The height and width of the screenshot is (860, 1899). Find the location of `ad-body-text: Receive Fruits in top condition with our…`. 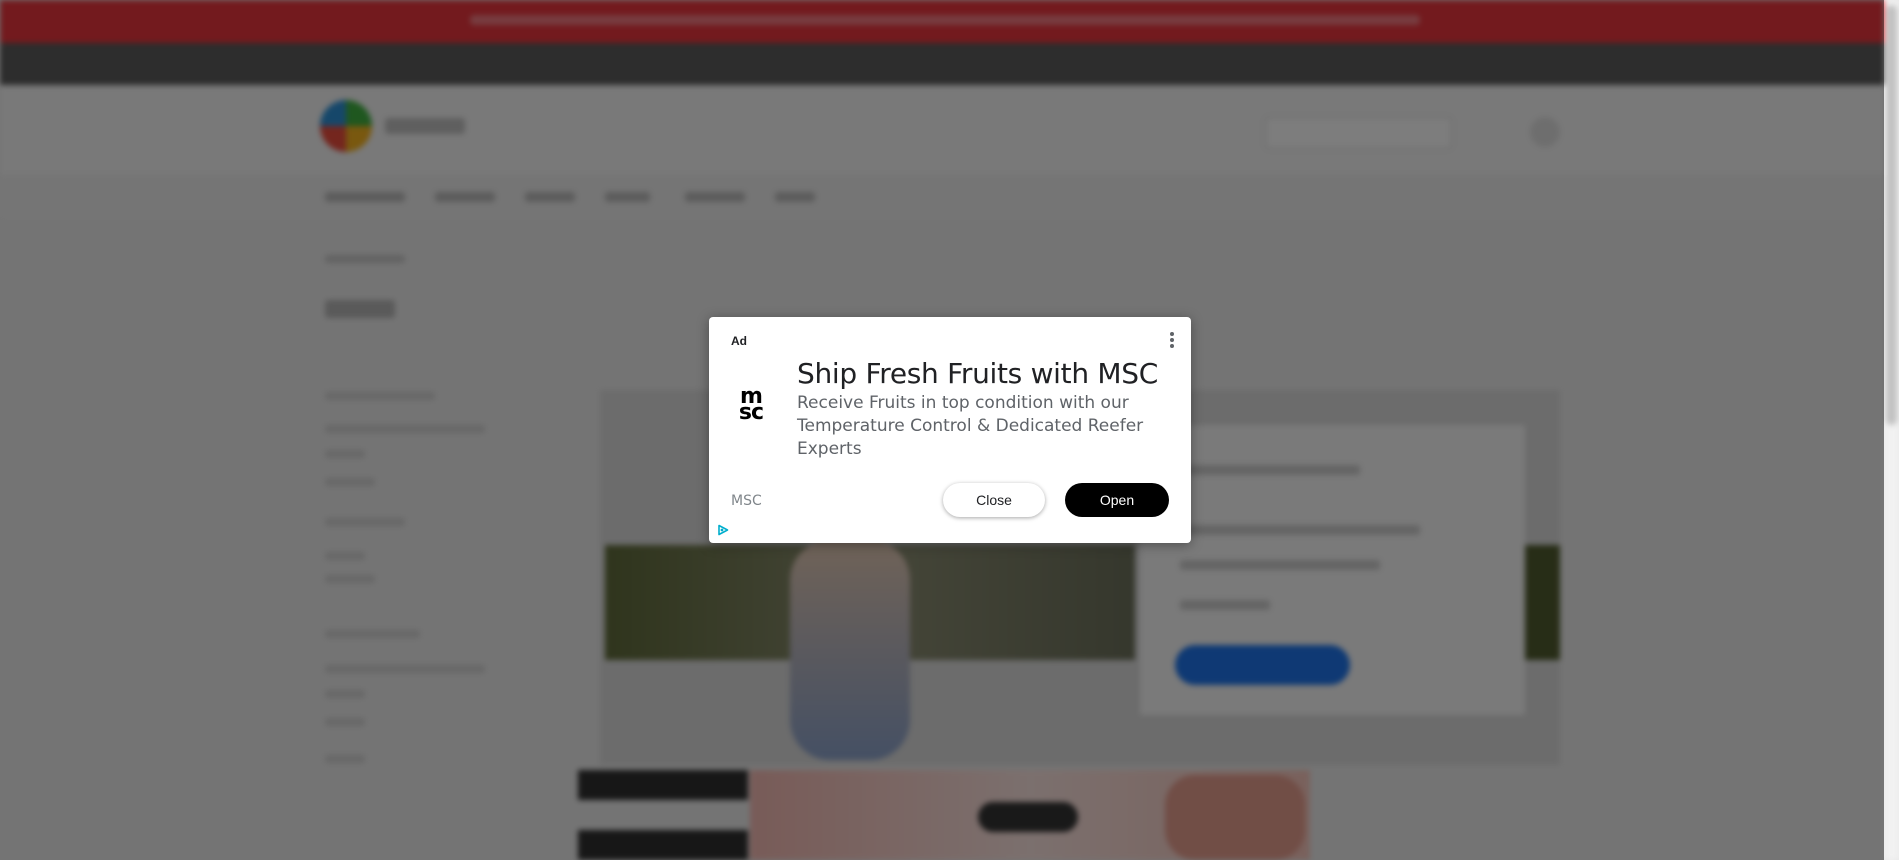

ad-body-text: Receive Fruits in top condition with our… is located at coordinates (982, 426).